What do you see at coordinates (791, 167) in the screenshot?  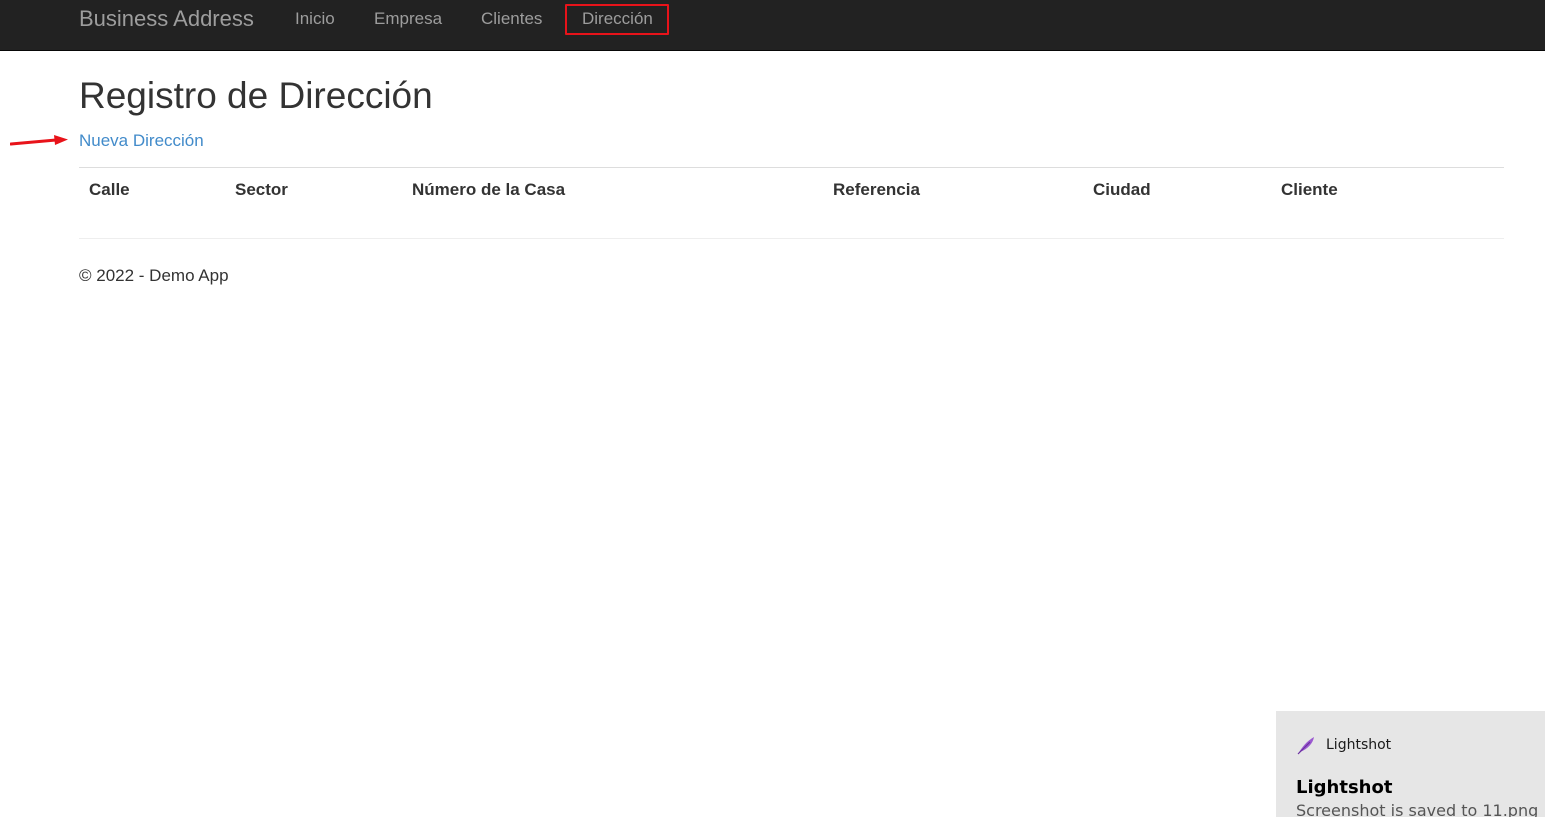 I see `table-top-border` at bounding box center [791, 167].